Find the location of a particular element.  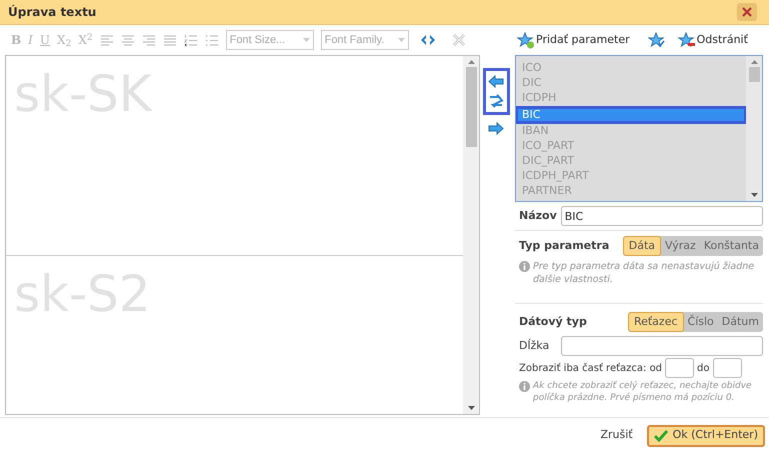

align-left-icon is located at coordinates (107, 40).